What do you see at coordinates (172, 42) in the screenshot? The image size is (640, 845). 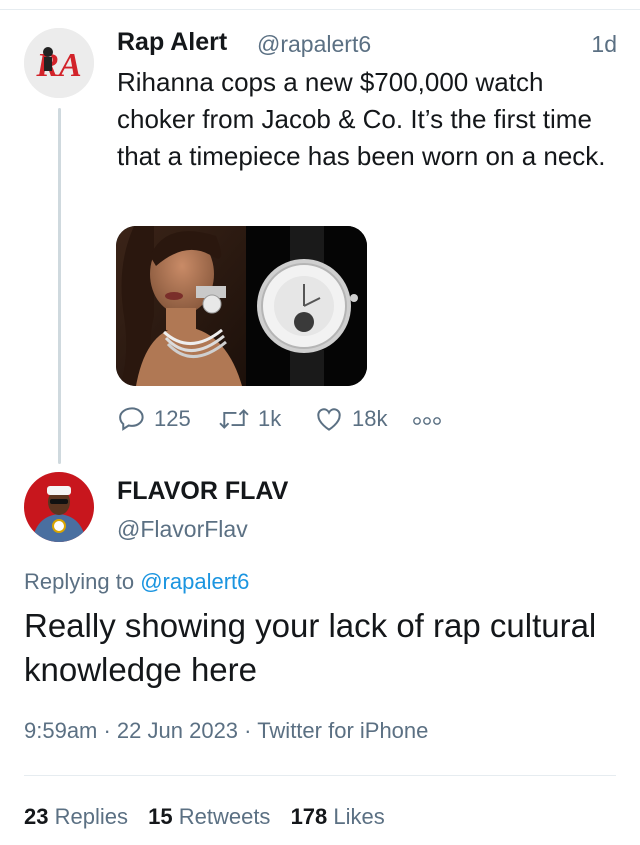 I see `author-name: Rap Alert` at bounding box center [172, 42].